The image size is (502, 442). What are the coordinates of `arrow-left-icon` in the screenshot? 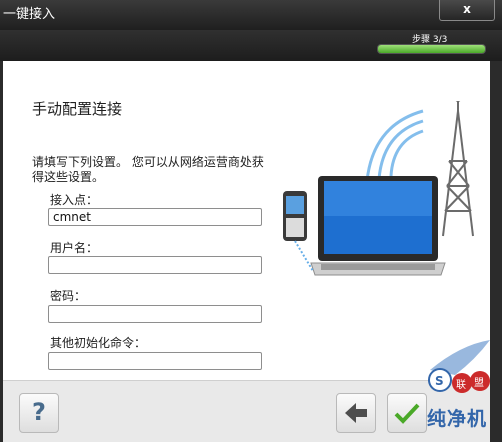 It's located at (356, 413).